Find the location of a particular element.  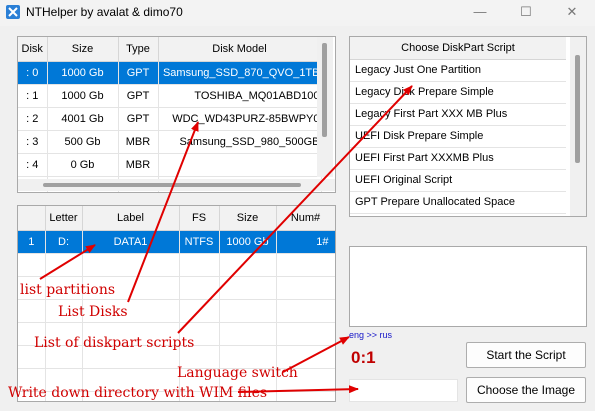

disk-row: : 40 Gb MBR is located at coordinates (170, 165).